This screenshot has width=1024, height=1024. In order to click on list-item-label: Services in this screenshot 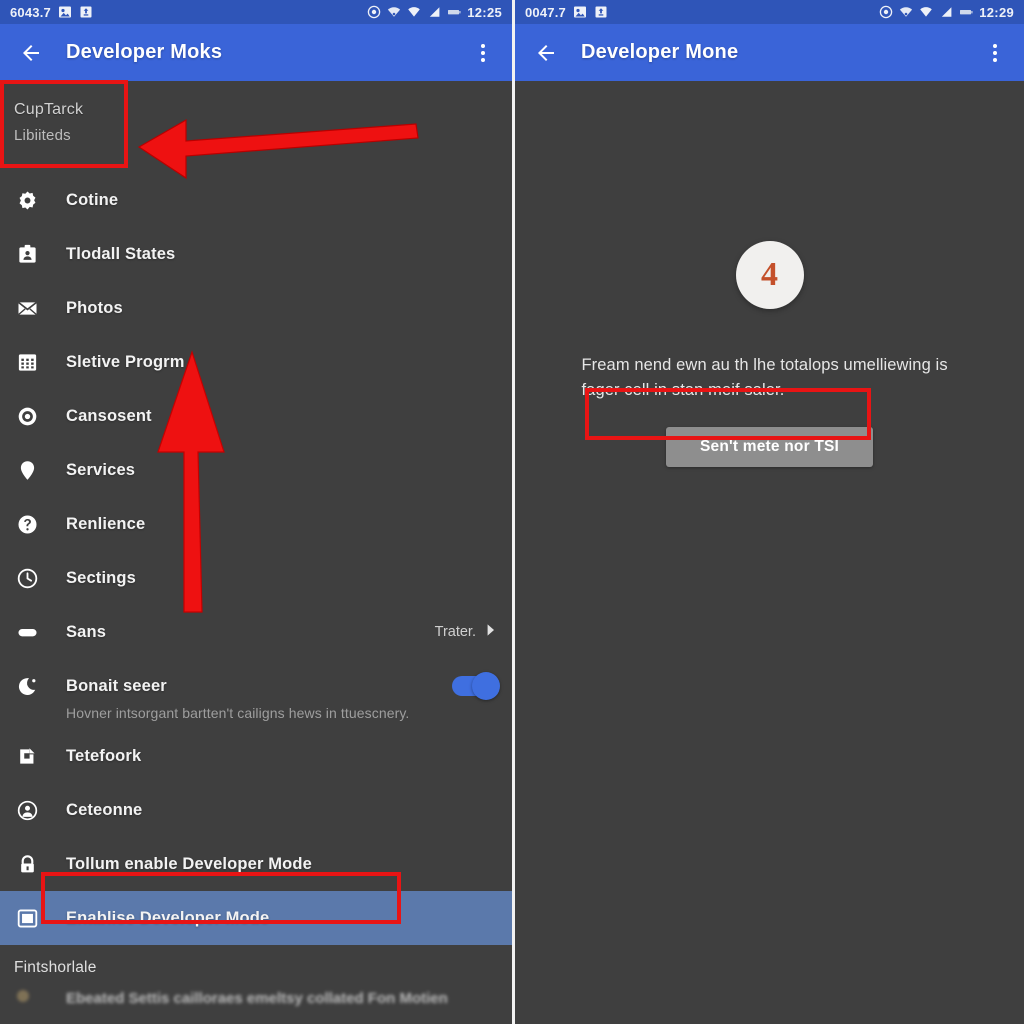, I will do `click(101, 469)`.